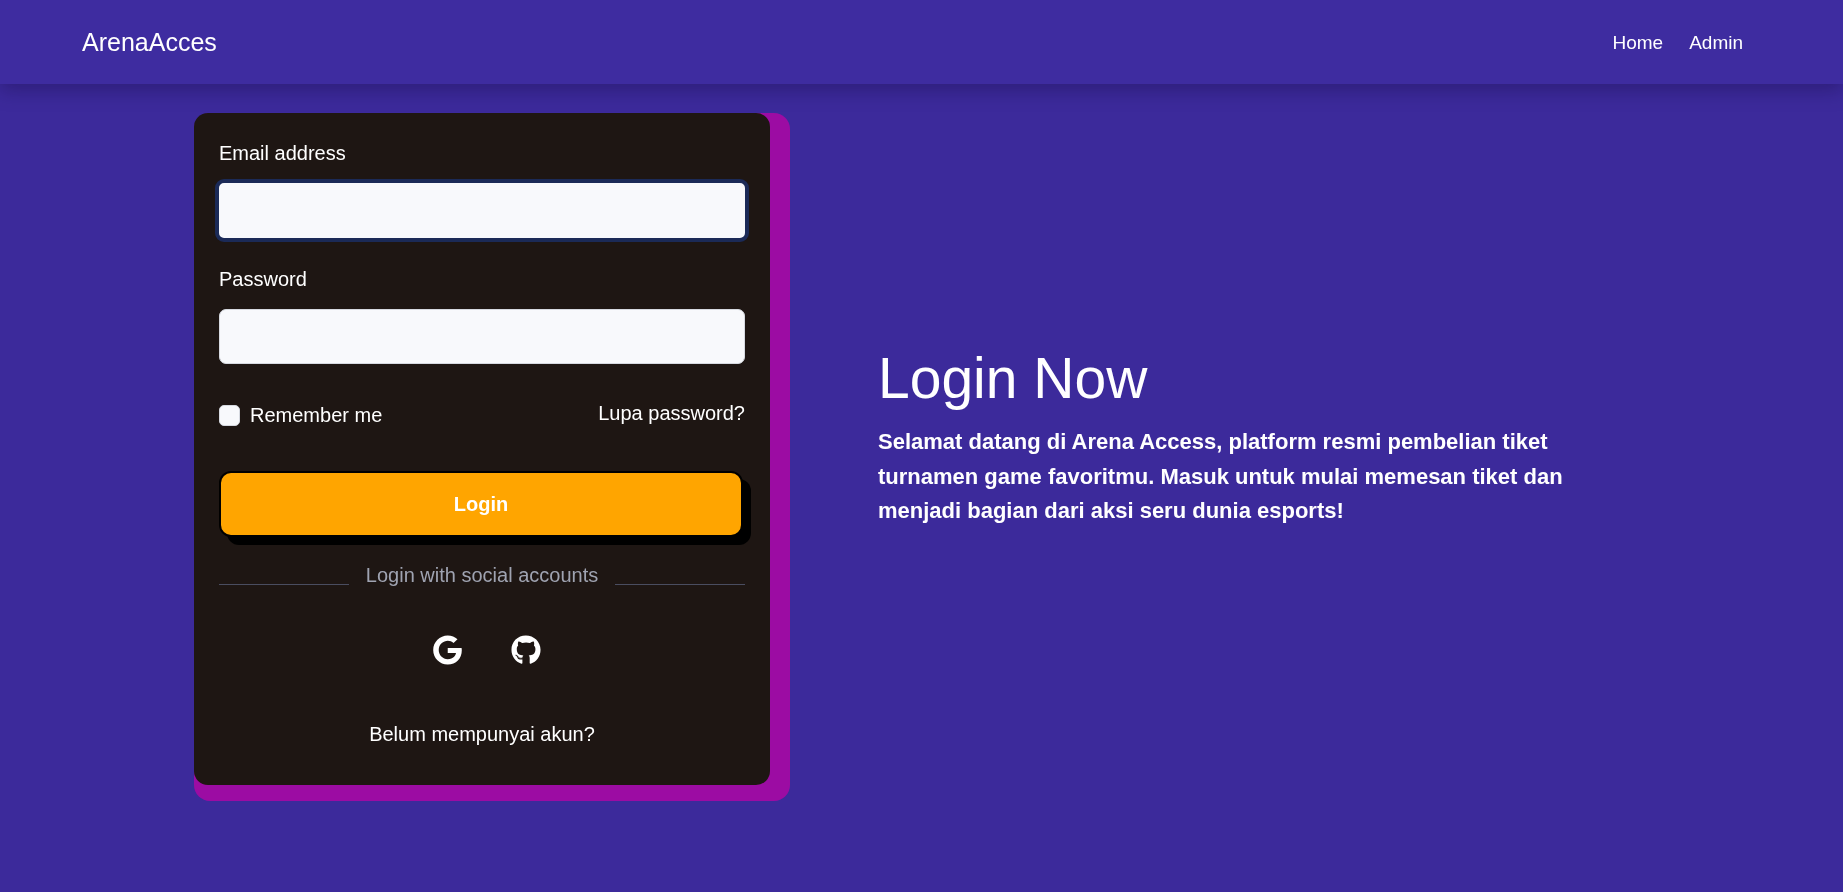 Image resolution: width=1843 pixels, height=892 pixels. What do you see at coordinates (263, 279) in the screenshot?
I see `field-label: Password` at bounding box center [263, 279].